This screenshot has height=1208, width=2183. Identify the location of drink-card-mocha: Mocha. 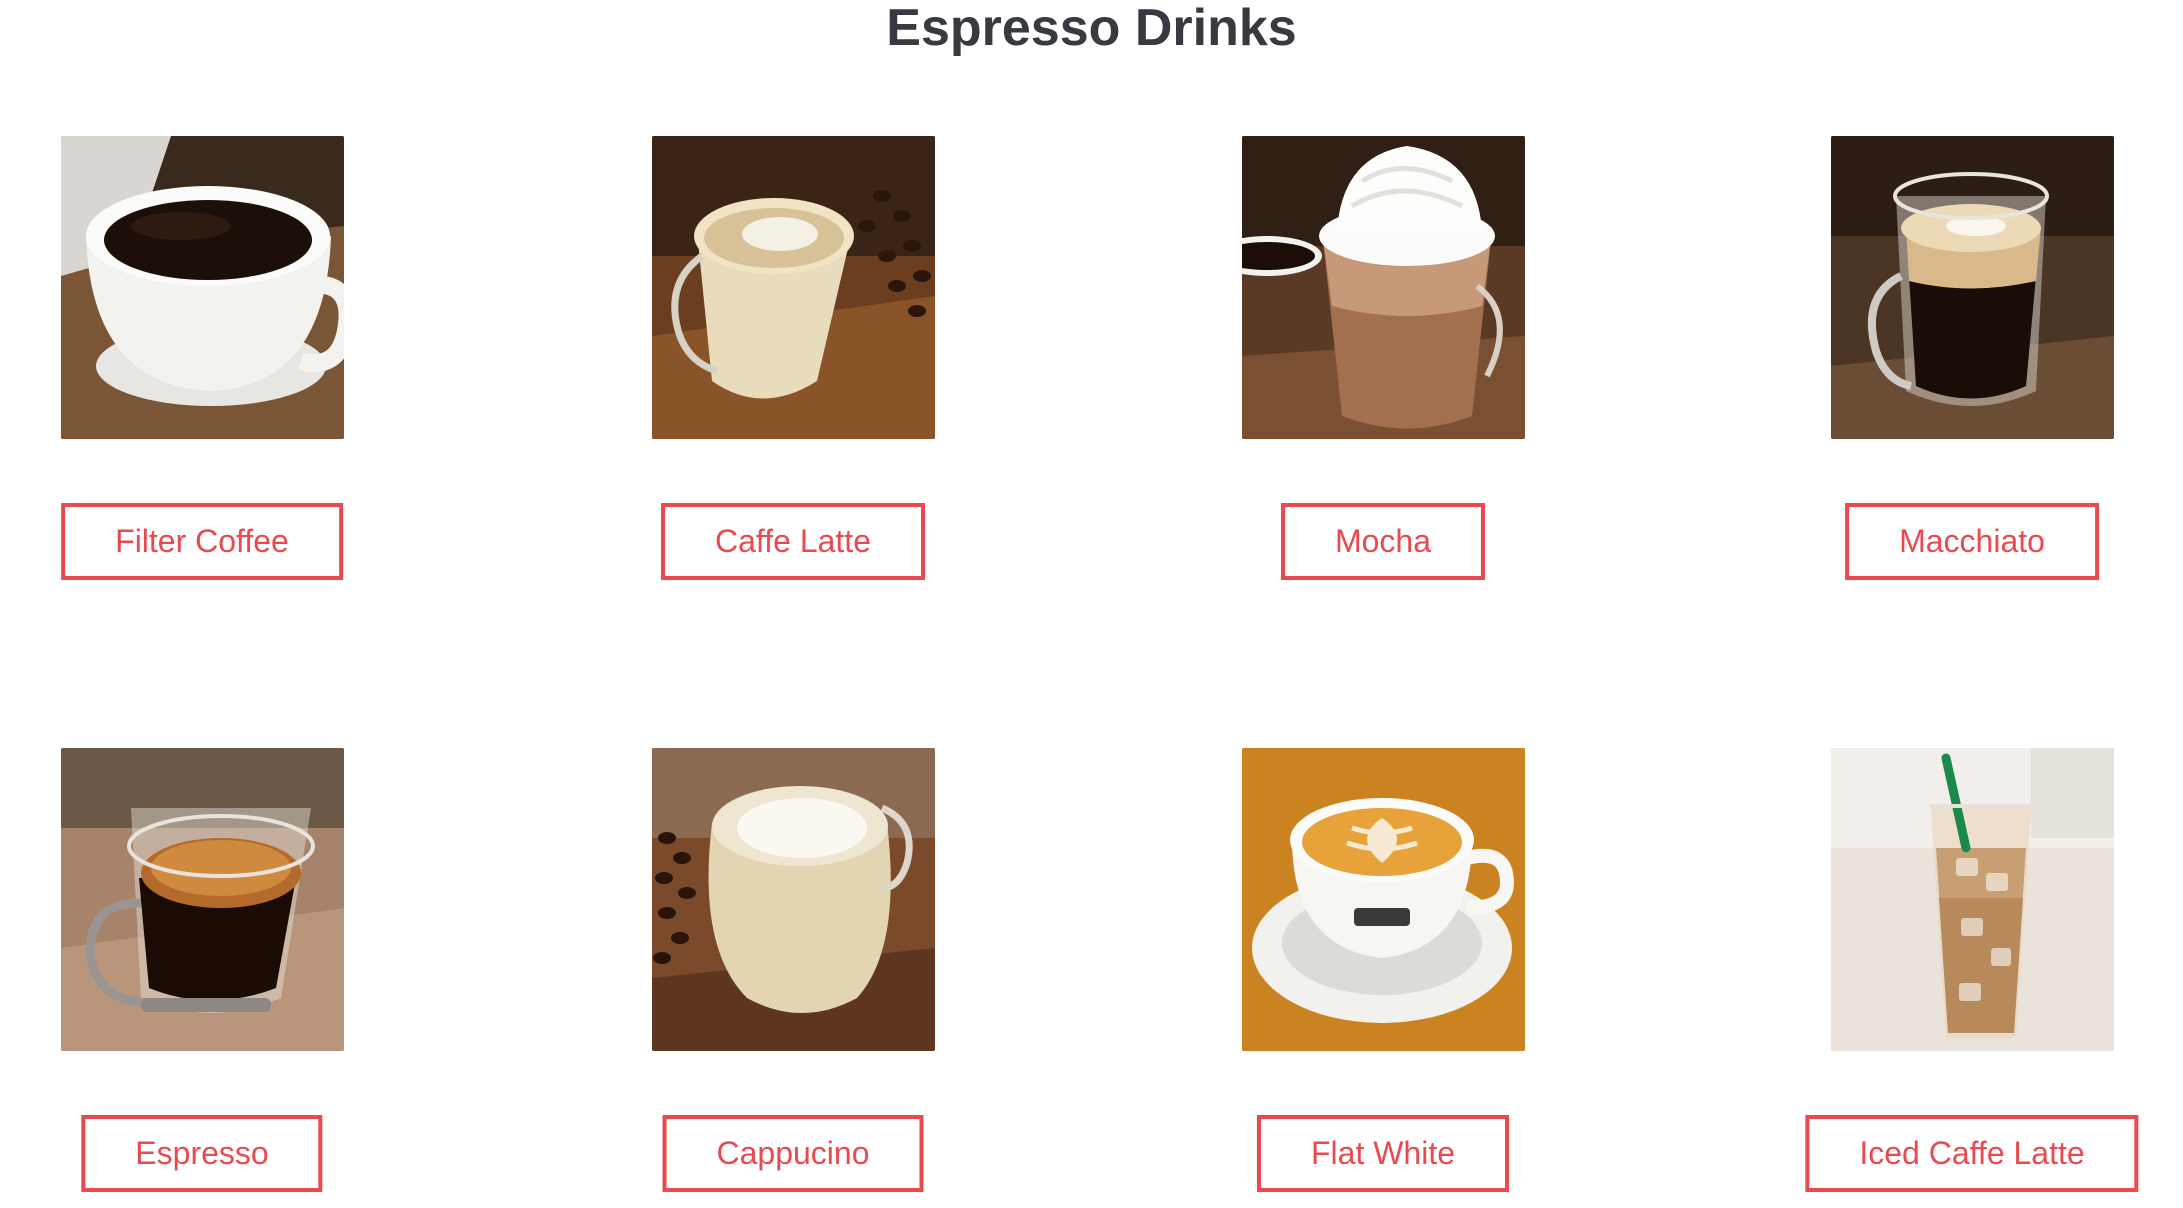
(1383, 366).